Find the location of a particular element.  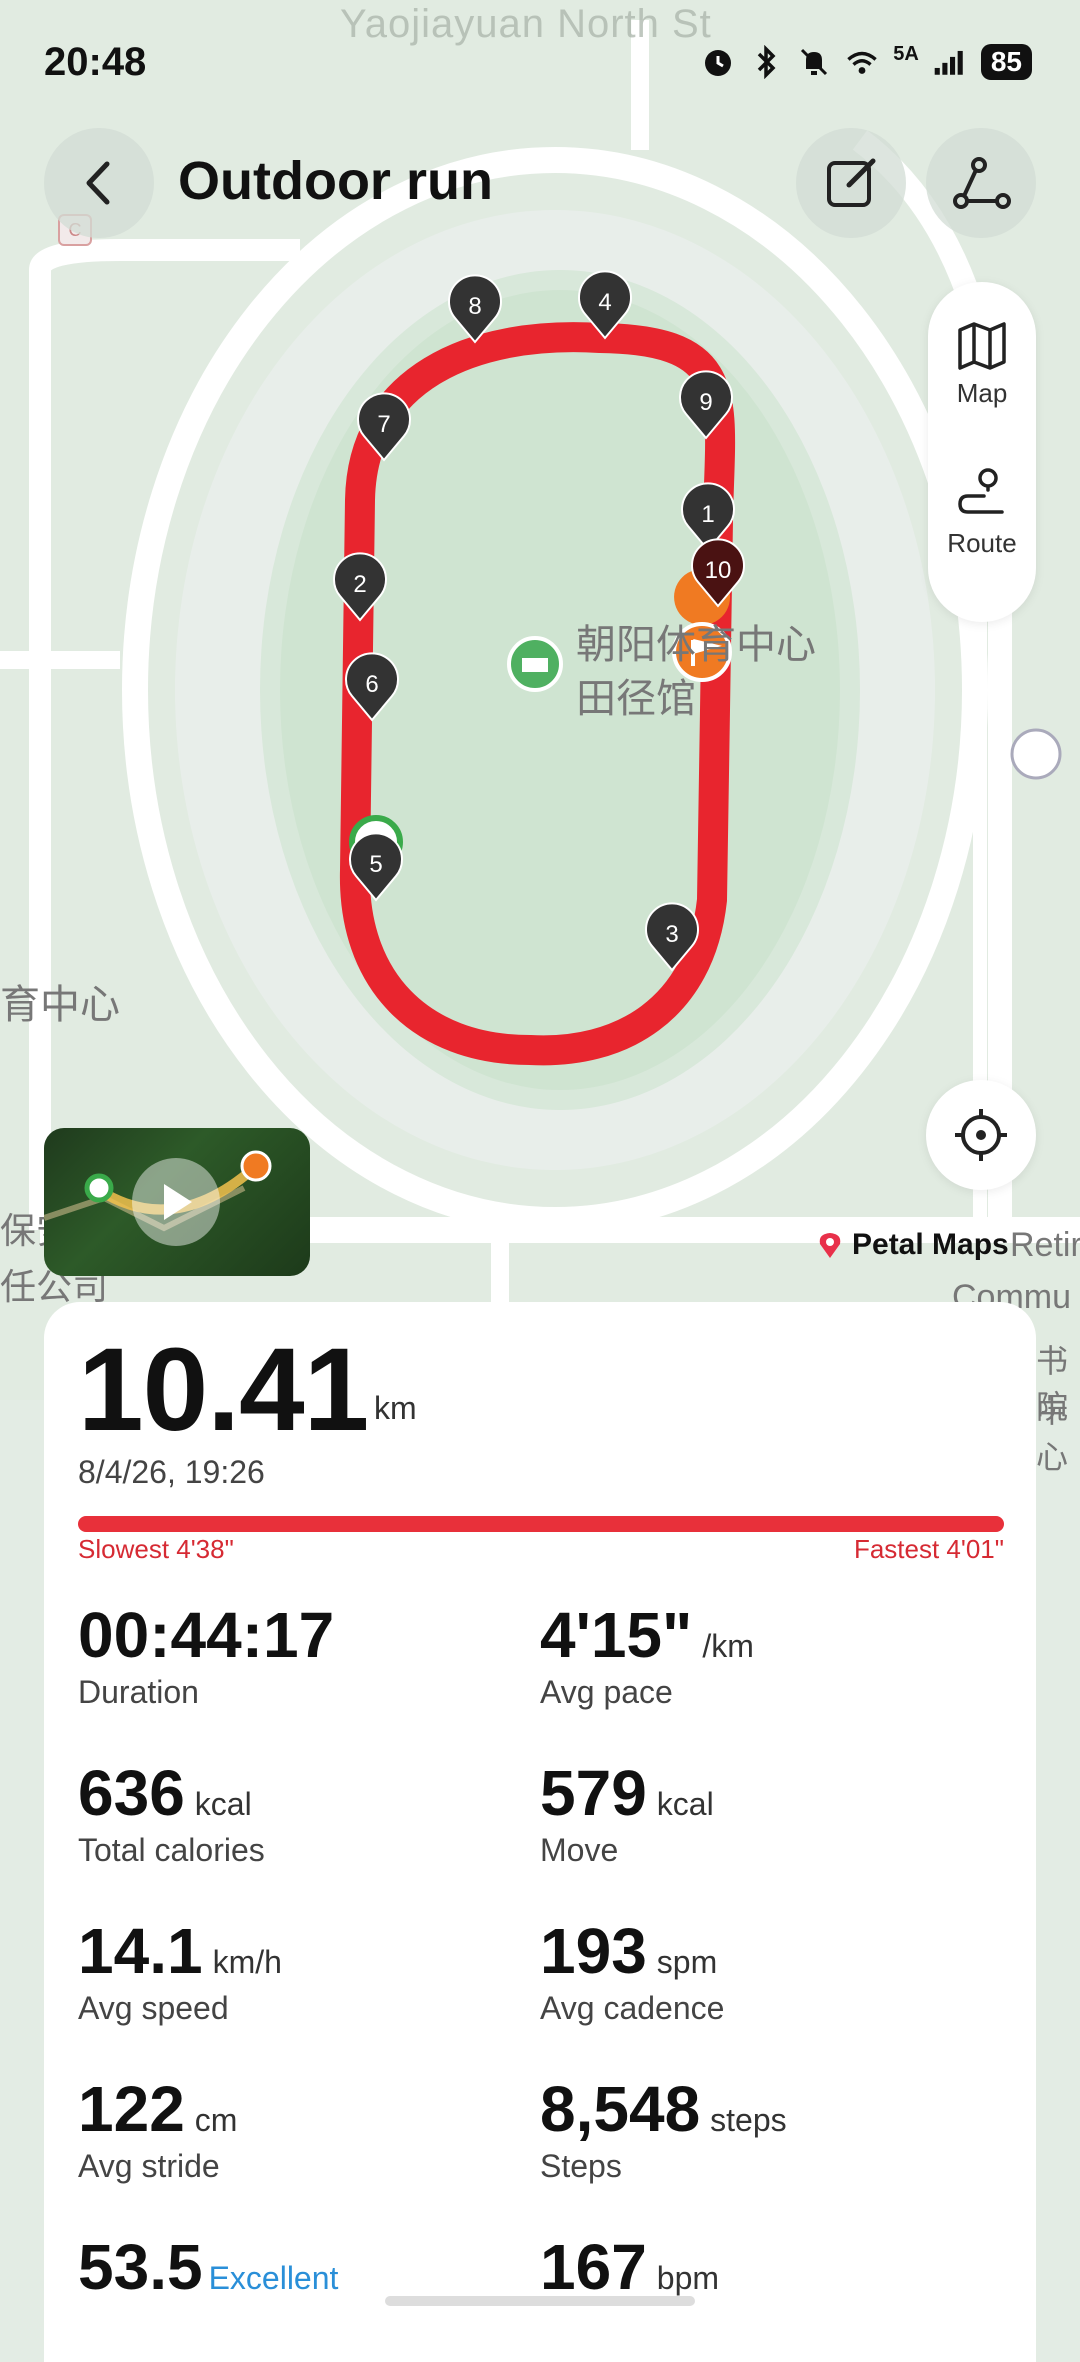

stat-value: 636 is located at coordinates (131, 1793).